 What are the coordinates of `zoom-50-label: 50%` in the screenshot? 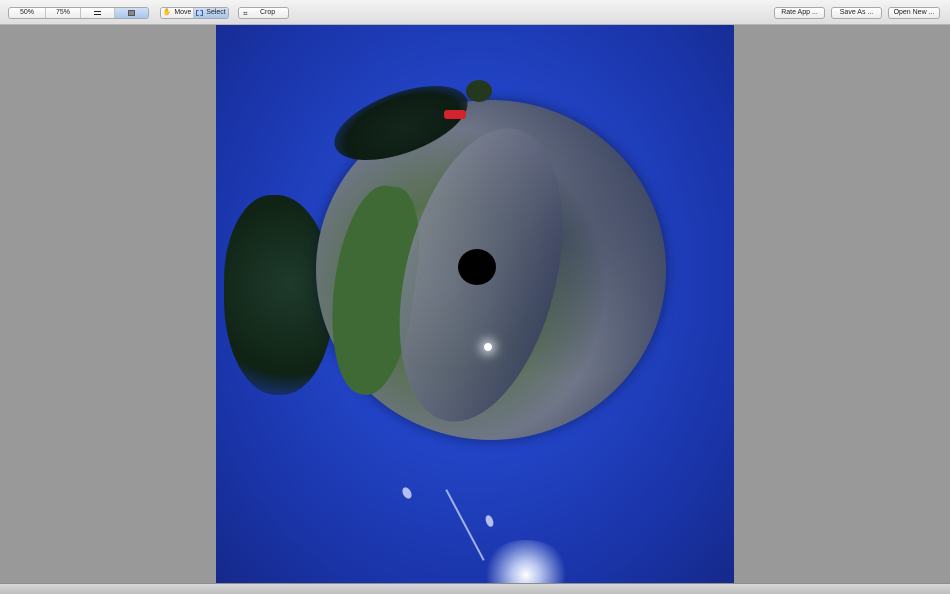 It's located at (26, 12).